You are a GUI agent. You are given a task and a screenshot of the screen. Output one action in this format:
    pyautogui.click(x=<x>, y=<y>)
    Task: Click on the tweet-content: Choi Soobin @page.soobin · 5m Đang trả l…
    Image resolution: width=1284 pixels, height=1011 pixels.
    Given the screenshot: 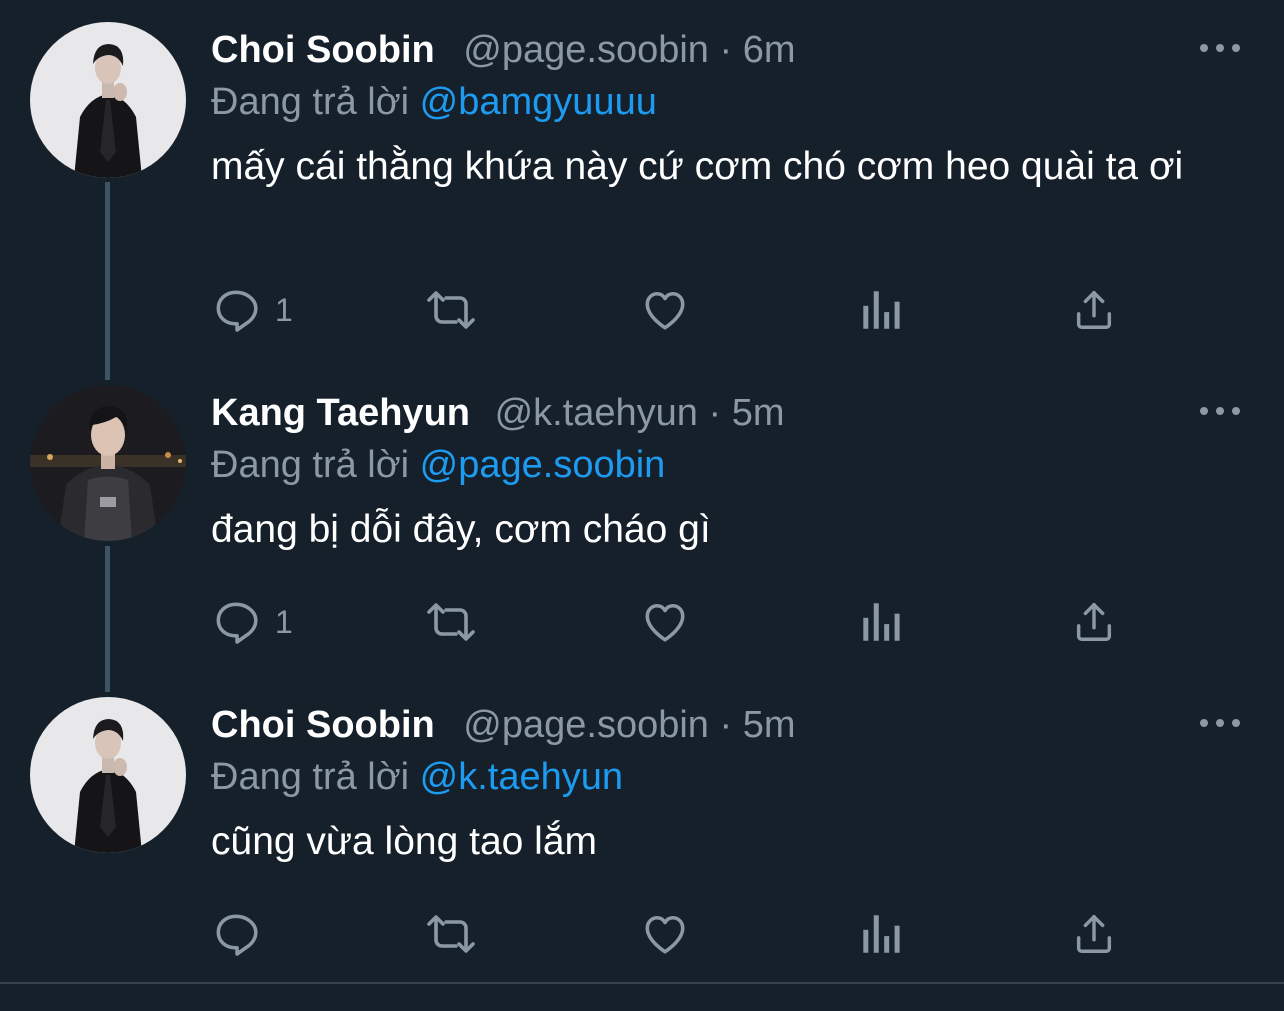 What is the action you would take?
    pyautogui.click(x=711, y=783)
    